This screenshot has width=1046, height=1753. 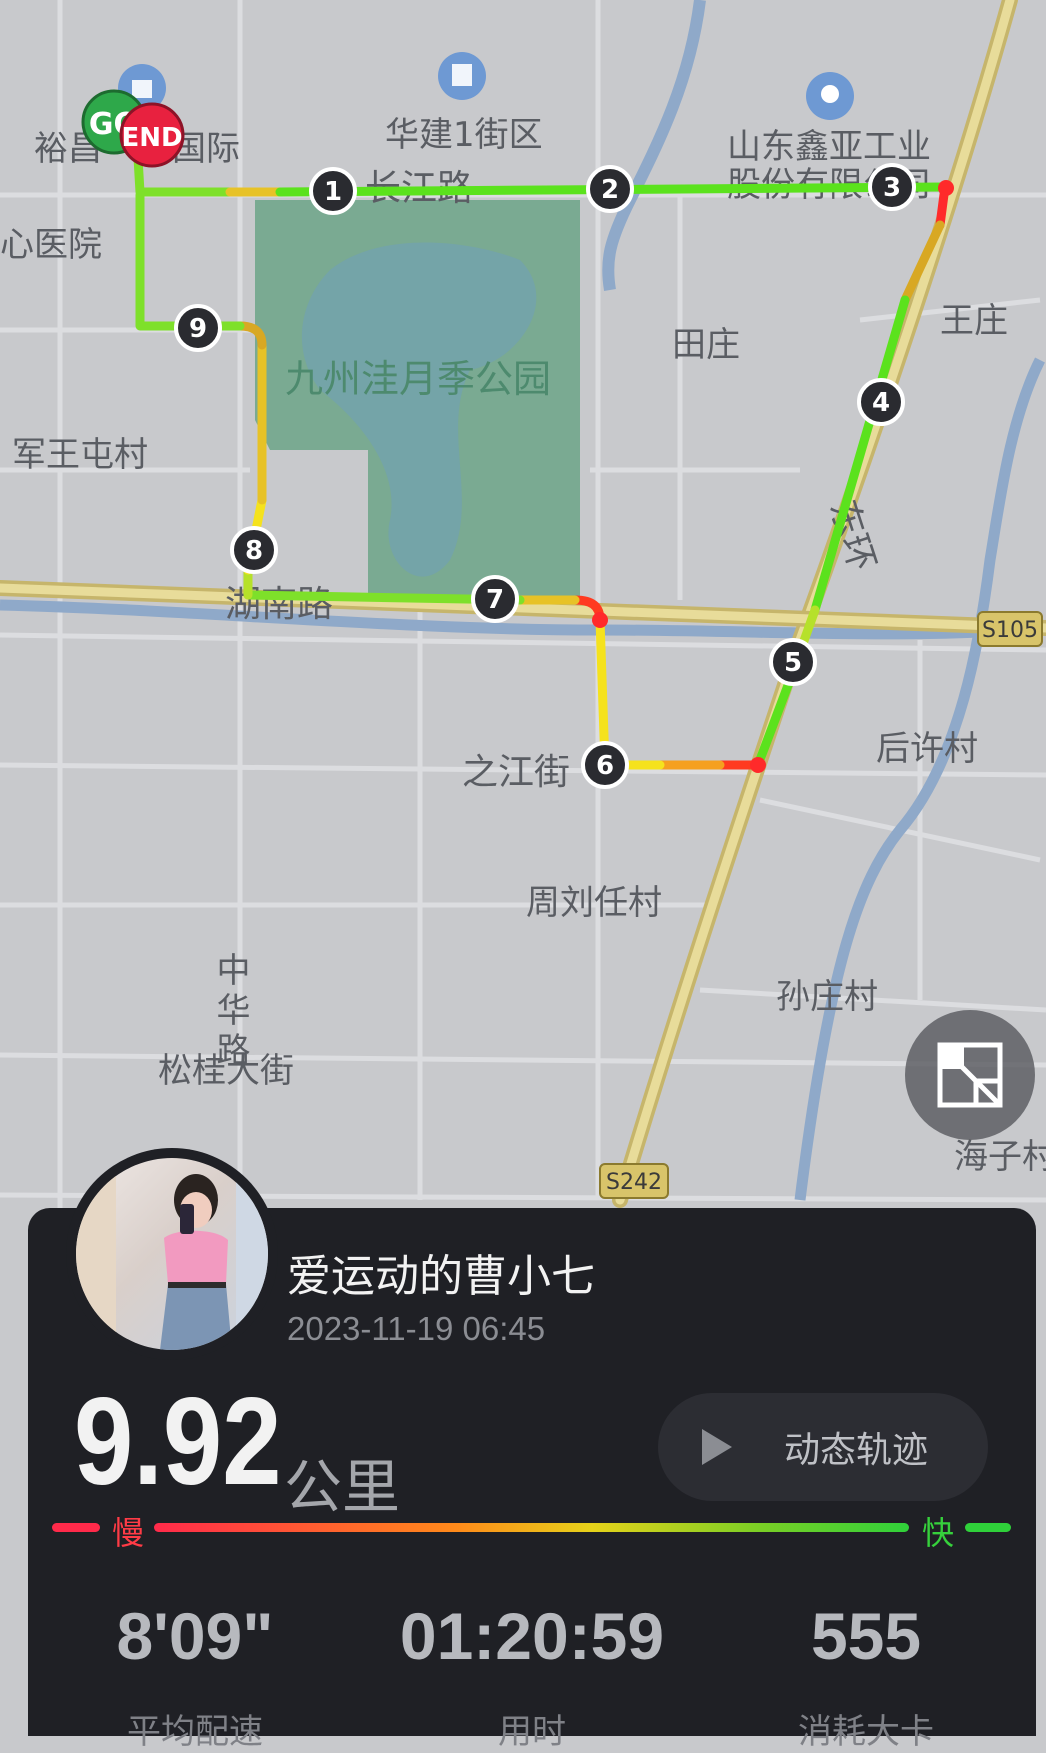 I want to click on km-marker-1: 1, so click(x=333, y=191).